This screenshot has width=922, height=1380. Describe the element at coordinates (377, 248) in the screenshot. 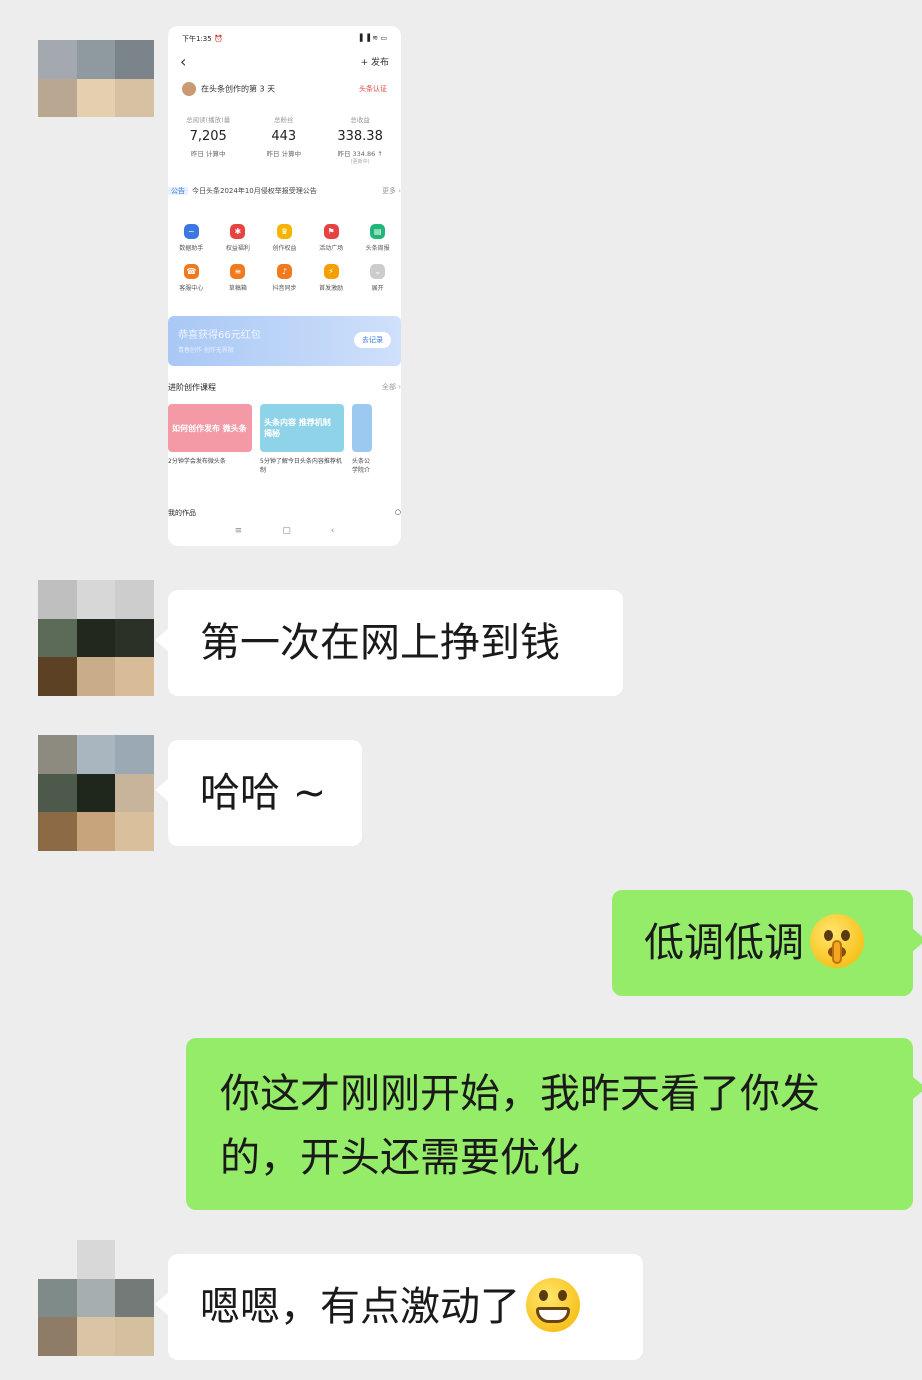

I see `tool-label: 头条周报` at that location.